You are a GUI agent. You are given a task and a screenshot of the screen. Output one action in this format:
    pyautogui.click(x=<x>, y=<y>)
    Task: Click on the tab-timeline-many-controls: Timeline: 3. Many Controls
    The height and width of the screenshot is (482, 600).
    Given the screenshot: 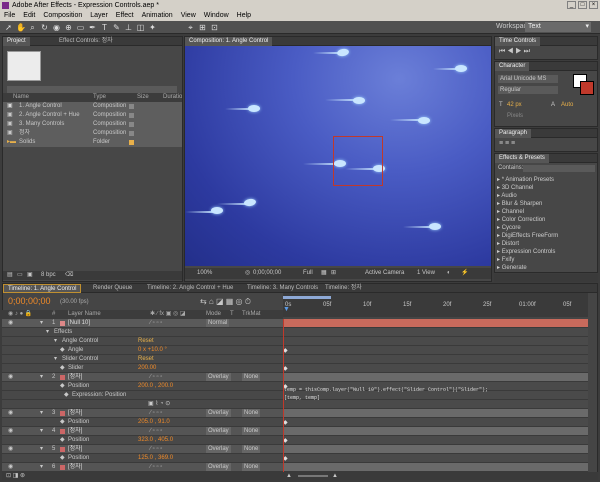 What is the action you would take?
    pyautogui.click(x=282, y=288)
    